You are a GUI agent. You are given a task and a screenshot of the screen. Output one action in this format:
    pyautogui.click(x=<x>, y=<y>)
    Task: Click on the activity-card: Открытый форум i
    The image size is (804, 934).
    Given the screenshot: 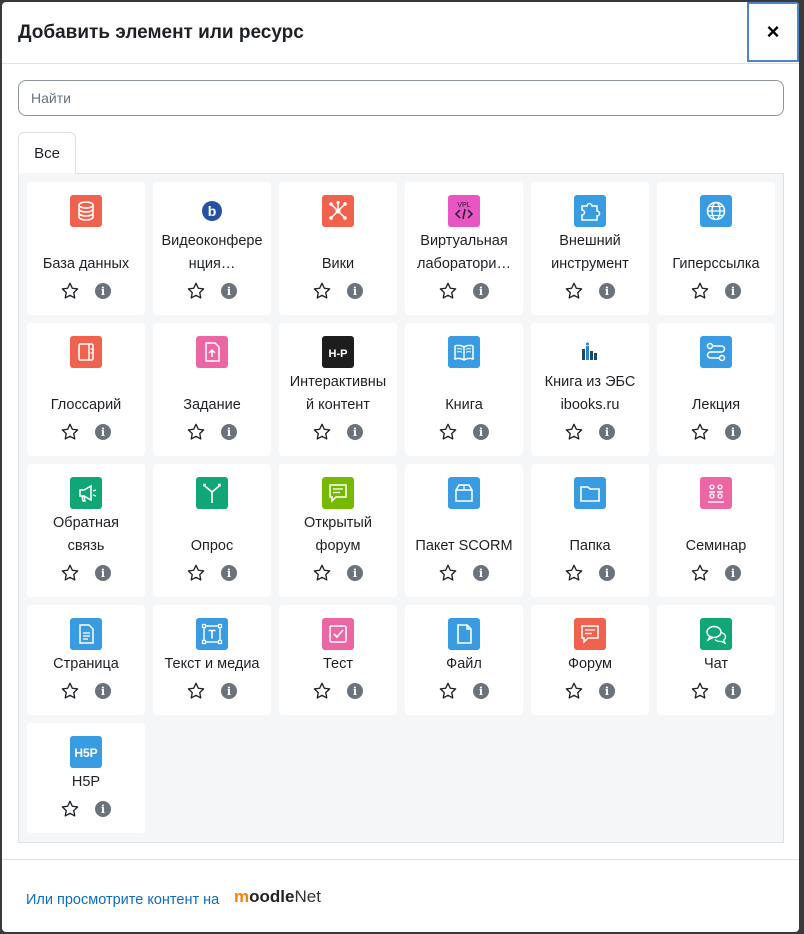 What is the action you would take?
    pyautogui.click(x=338, y=530)
    